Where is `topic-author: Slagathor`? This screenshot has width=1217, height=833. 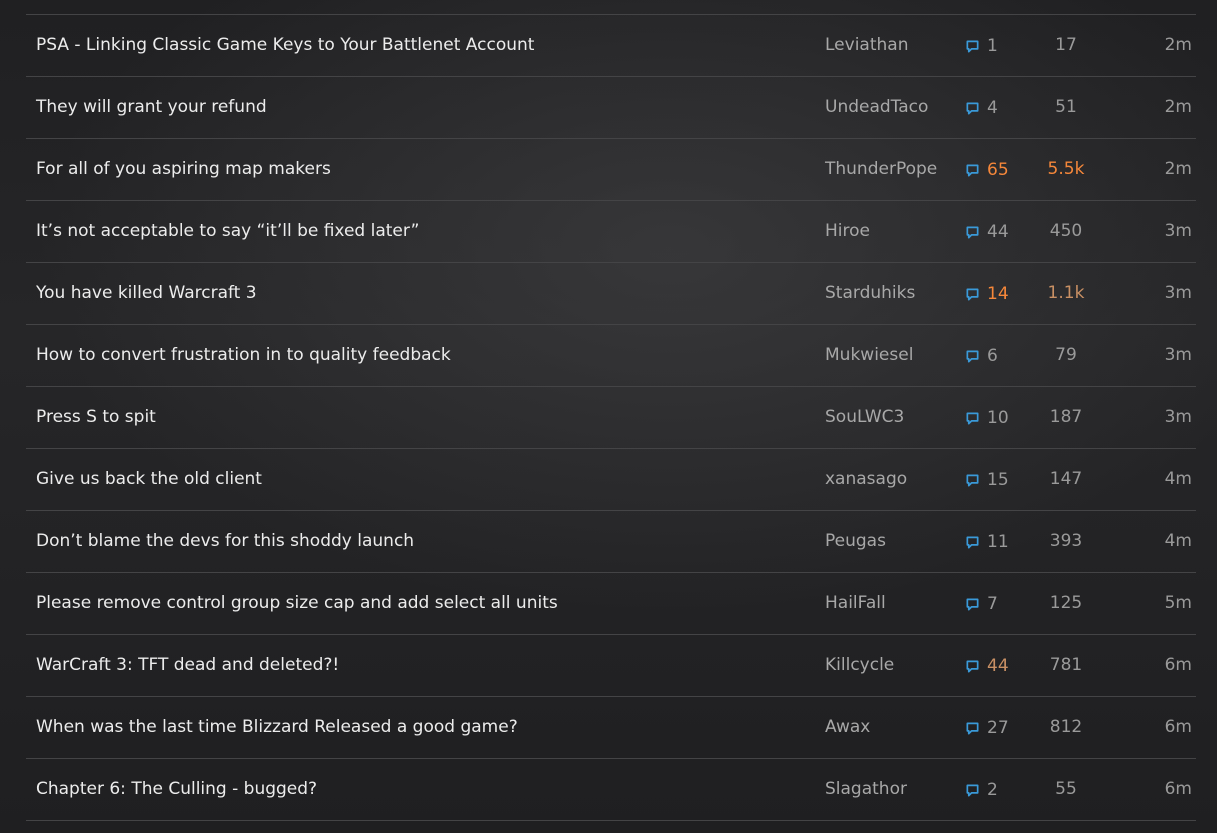
topic-author: Slagathor is located at coordinates (866, 789).